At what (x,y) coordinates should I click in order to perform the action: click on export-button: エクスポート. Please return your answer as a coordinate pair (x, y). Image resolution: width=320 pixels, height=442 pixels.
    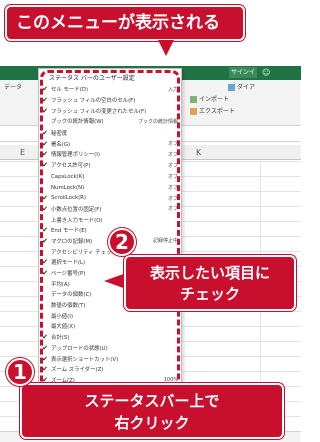
    Looking at the image, I should click on (212, 110).